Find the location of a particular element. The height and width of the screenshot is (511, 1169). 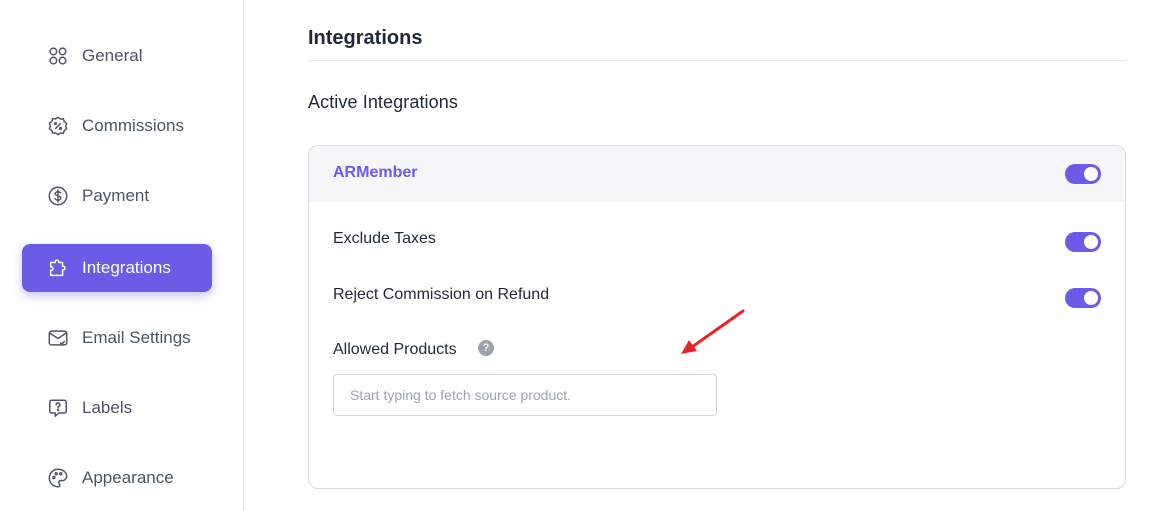

sidebar-item-appearance: Appearance is located at coordinates (117, 478).